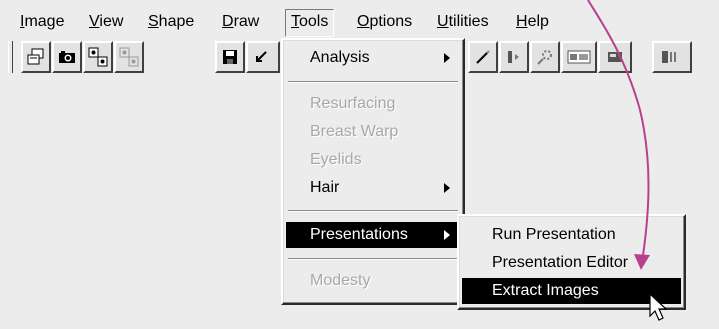 The image size is (719, 329). I want to click on undo-button, so click(263, 57).